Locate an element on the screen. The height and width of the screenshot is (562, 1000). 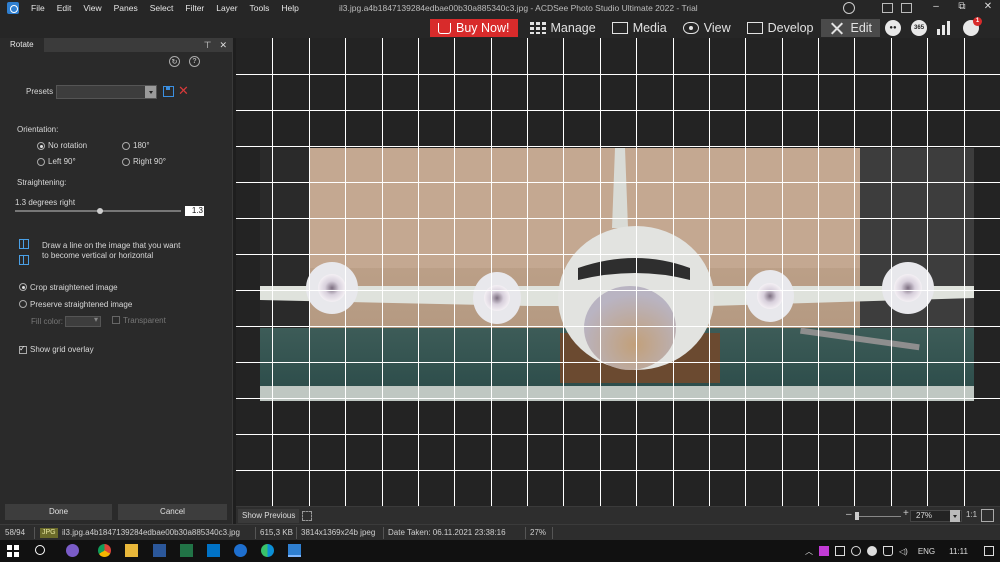
search-icon is located at coordinates (40, 550).